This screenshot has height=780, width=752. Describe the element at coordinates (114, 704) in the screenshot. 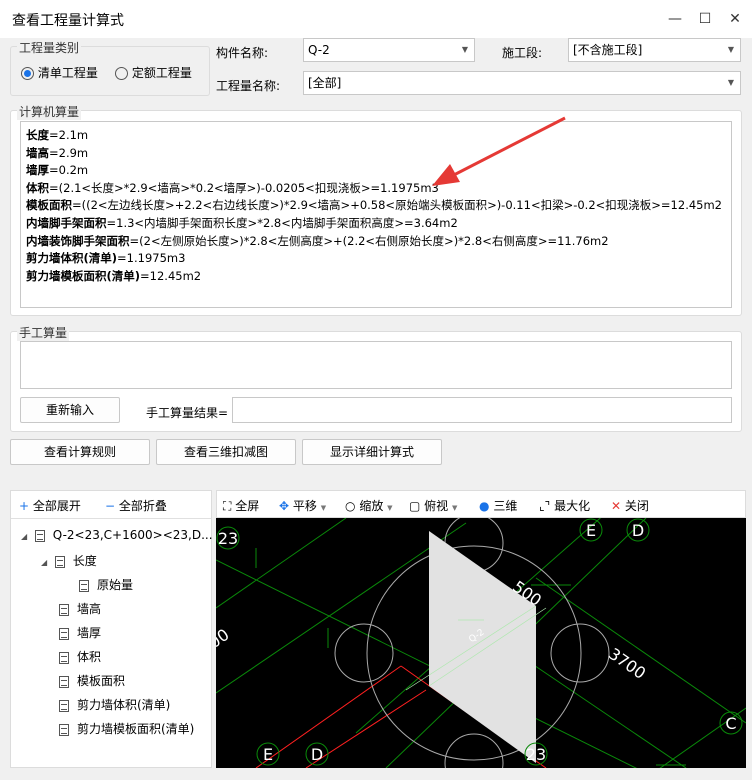

I see `tree-item: 剪力墙体积(清单)` at that location.